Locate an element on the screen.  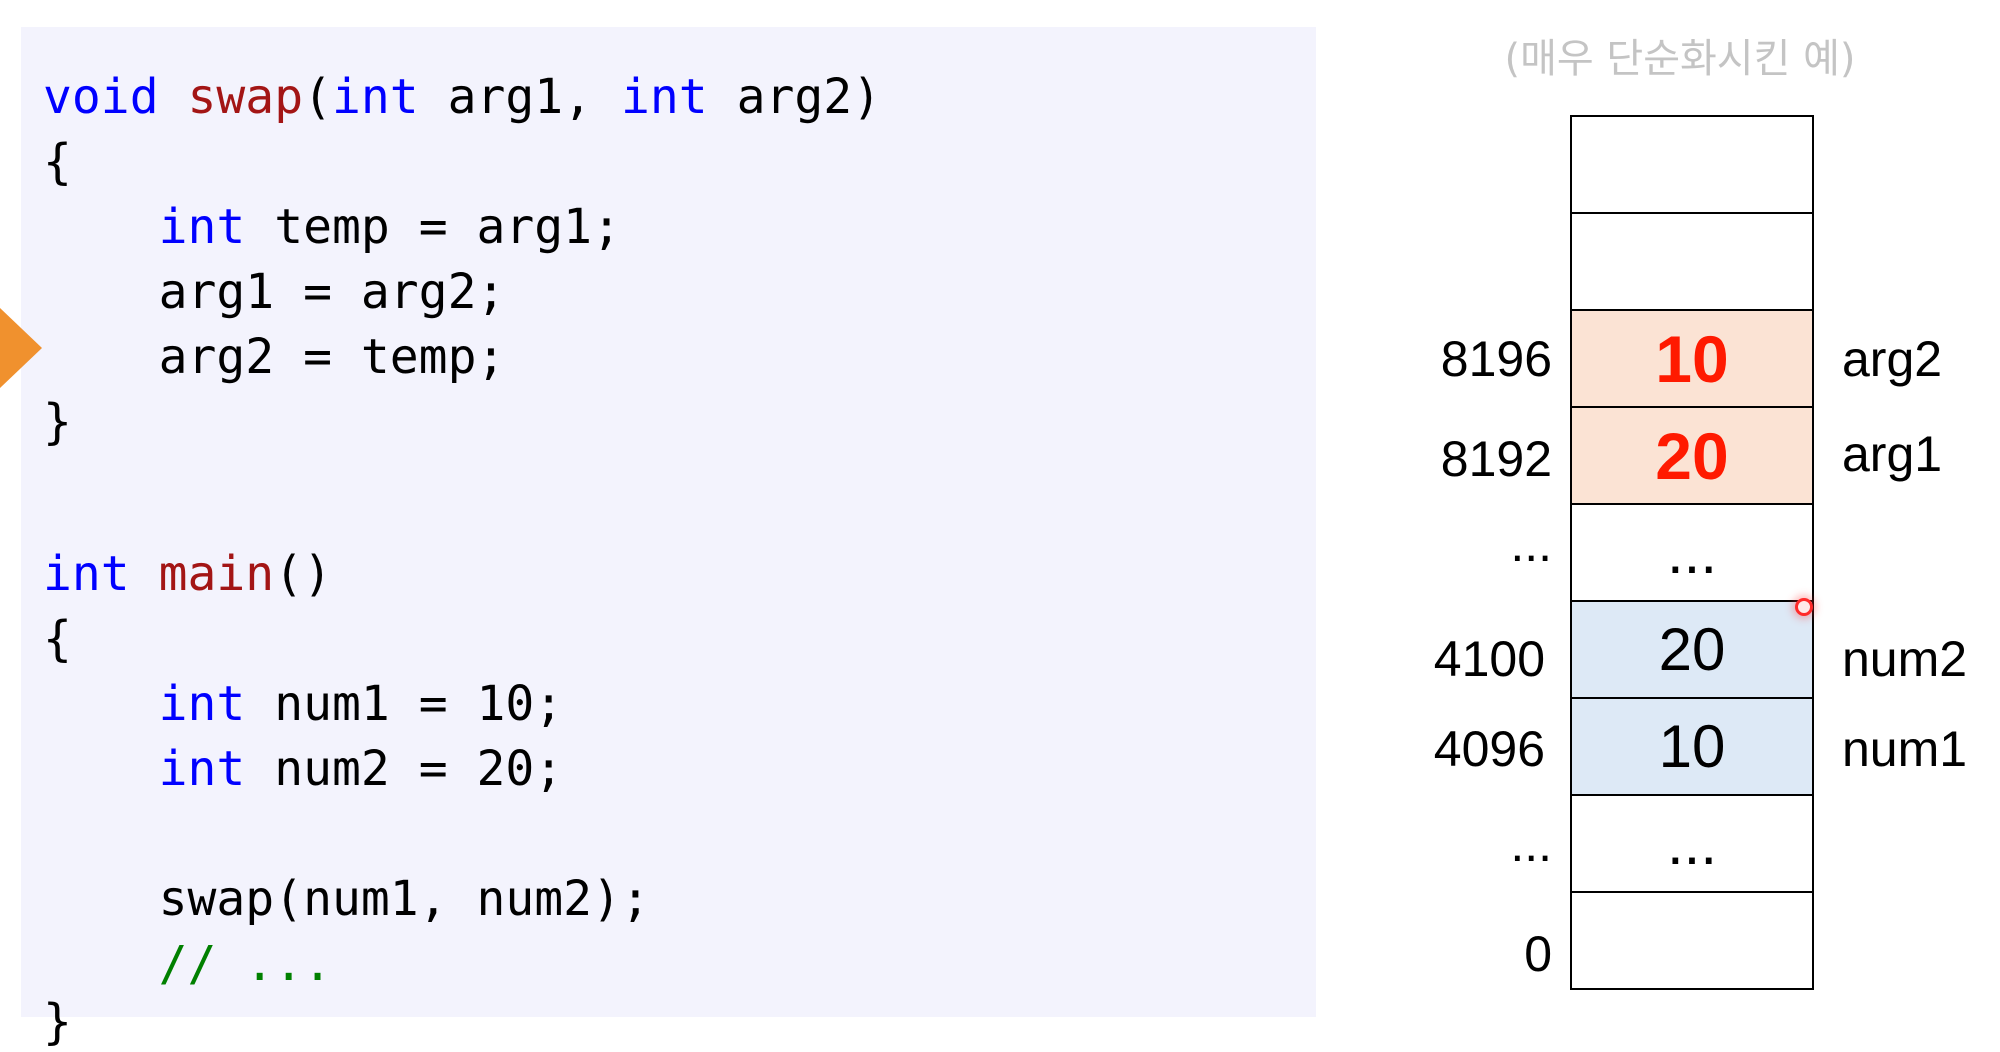
variable-name-label: num2 is located at coordinates (1905, 659).